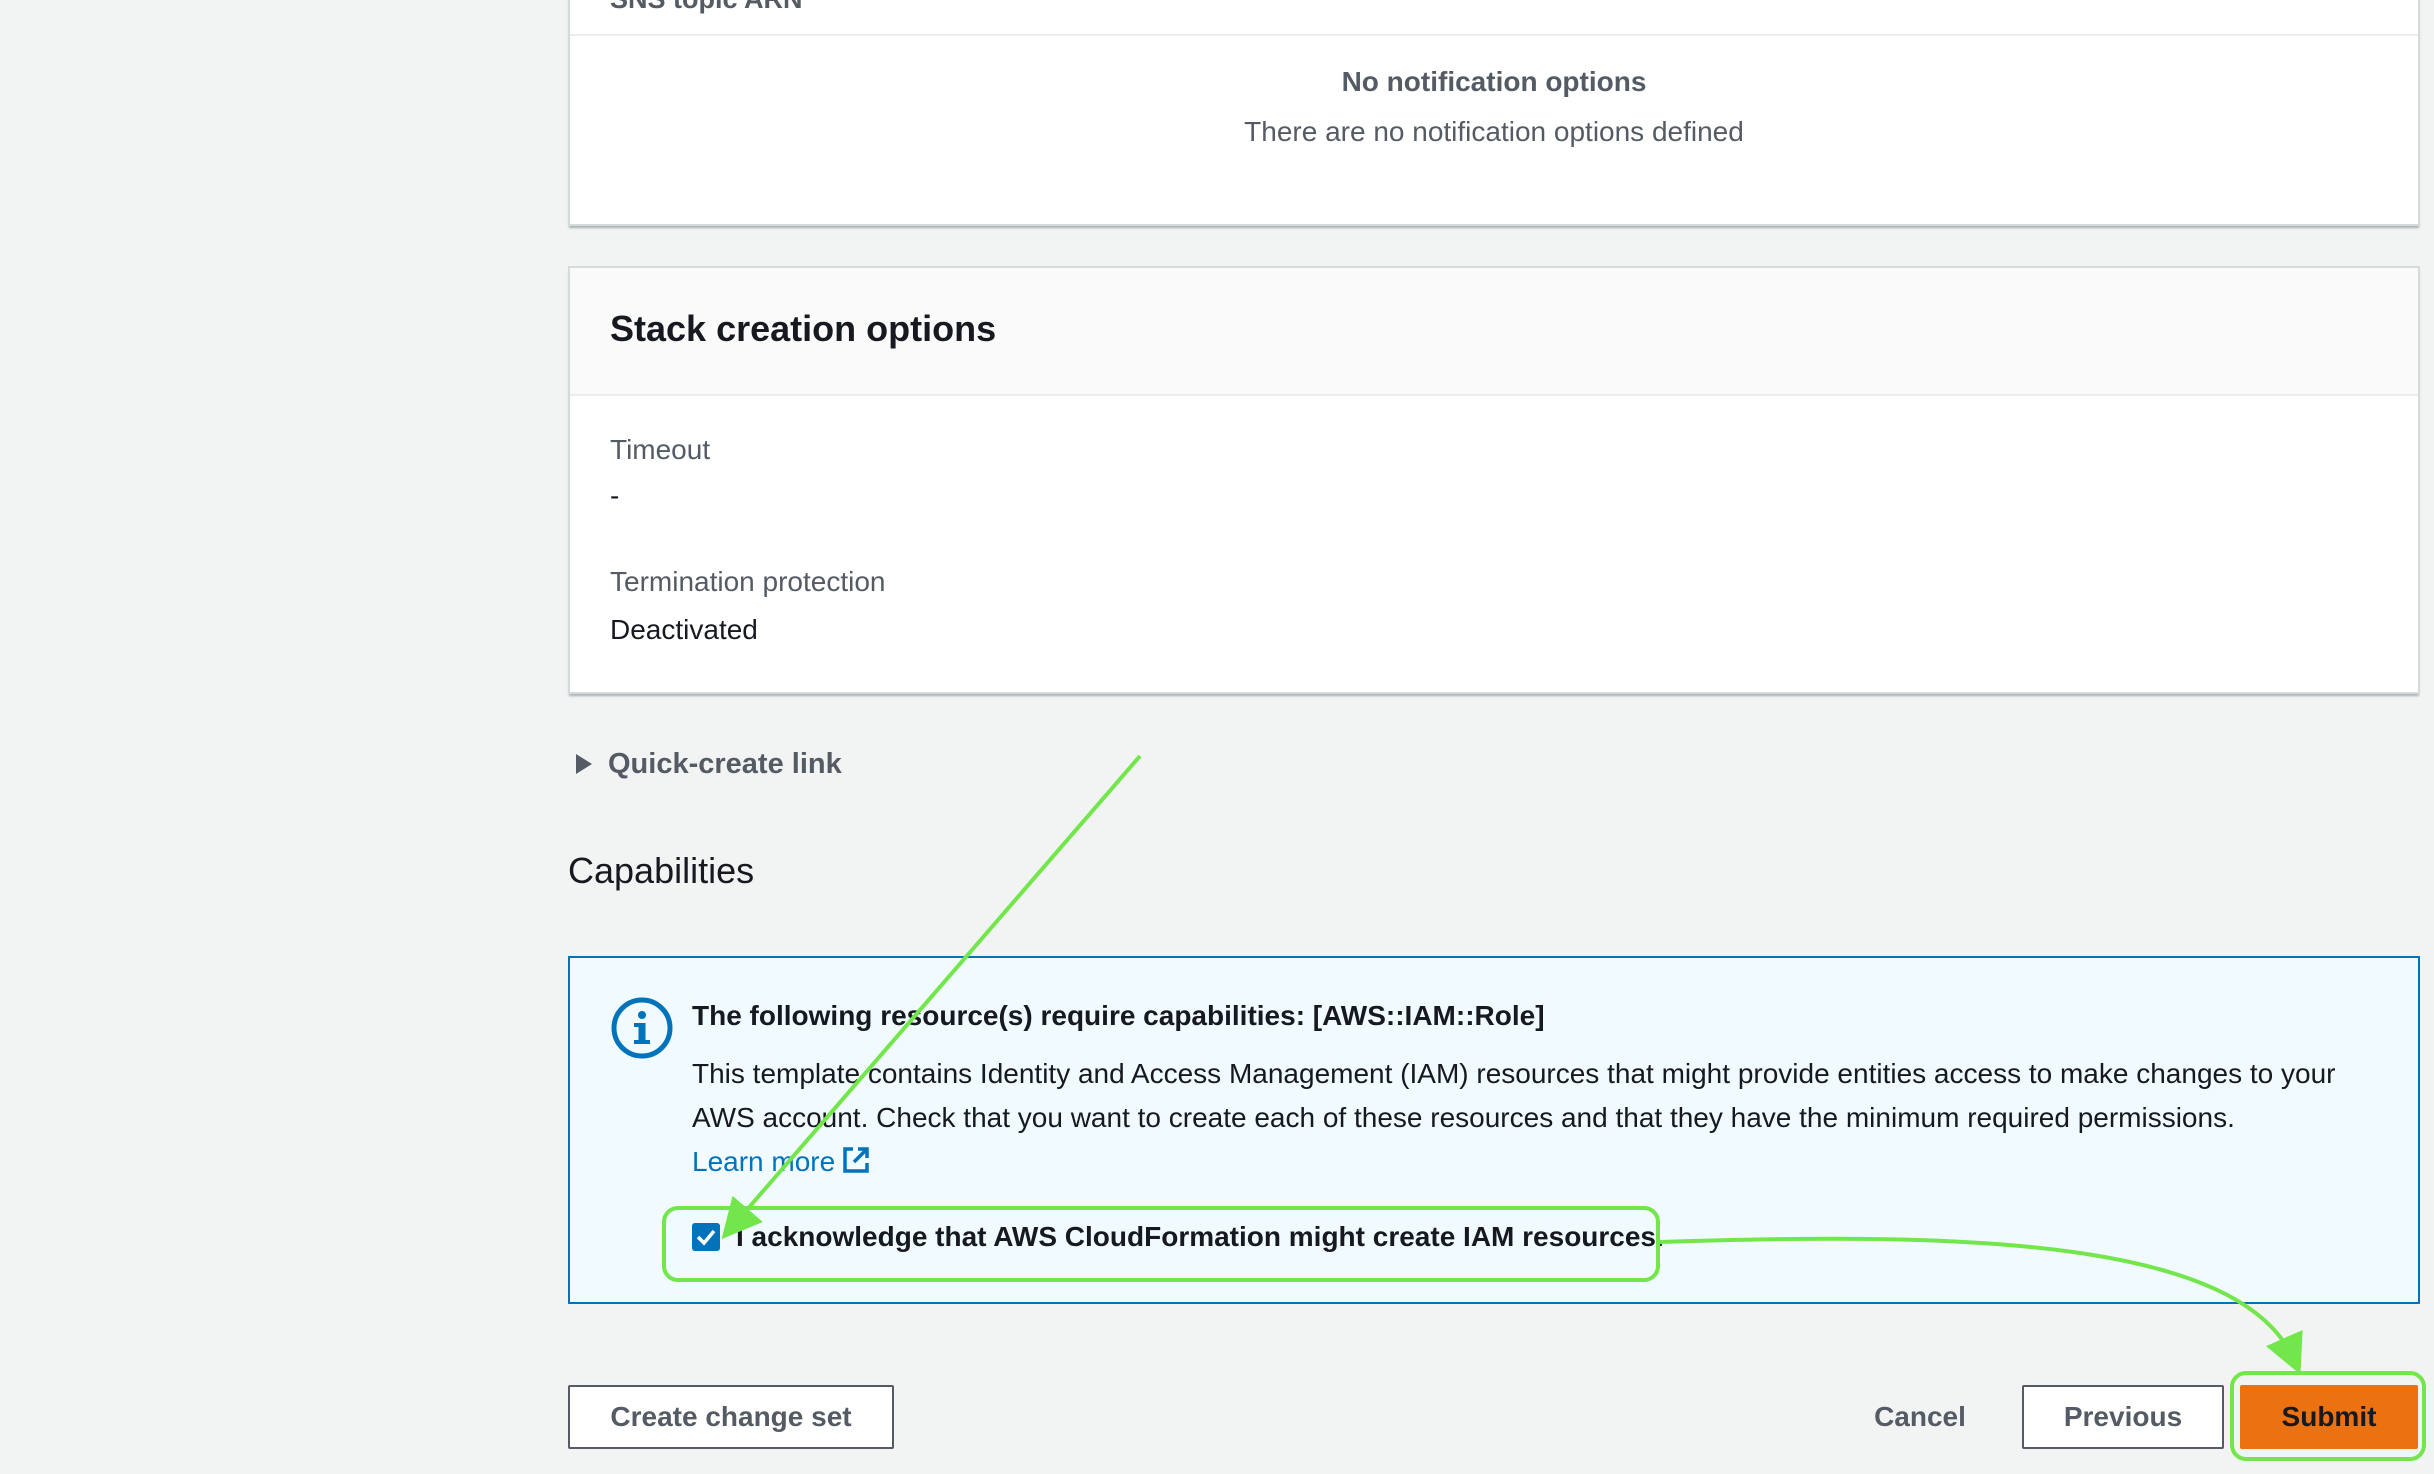  I want to click on termination-protection-label: Termination protection, so click(748, 581).